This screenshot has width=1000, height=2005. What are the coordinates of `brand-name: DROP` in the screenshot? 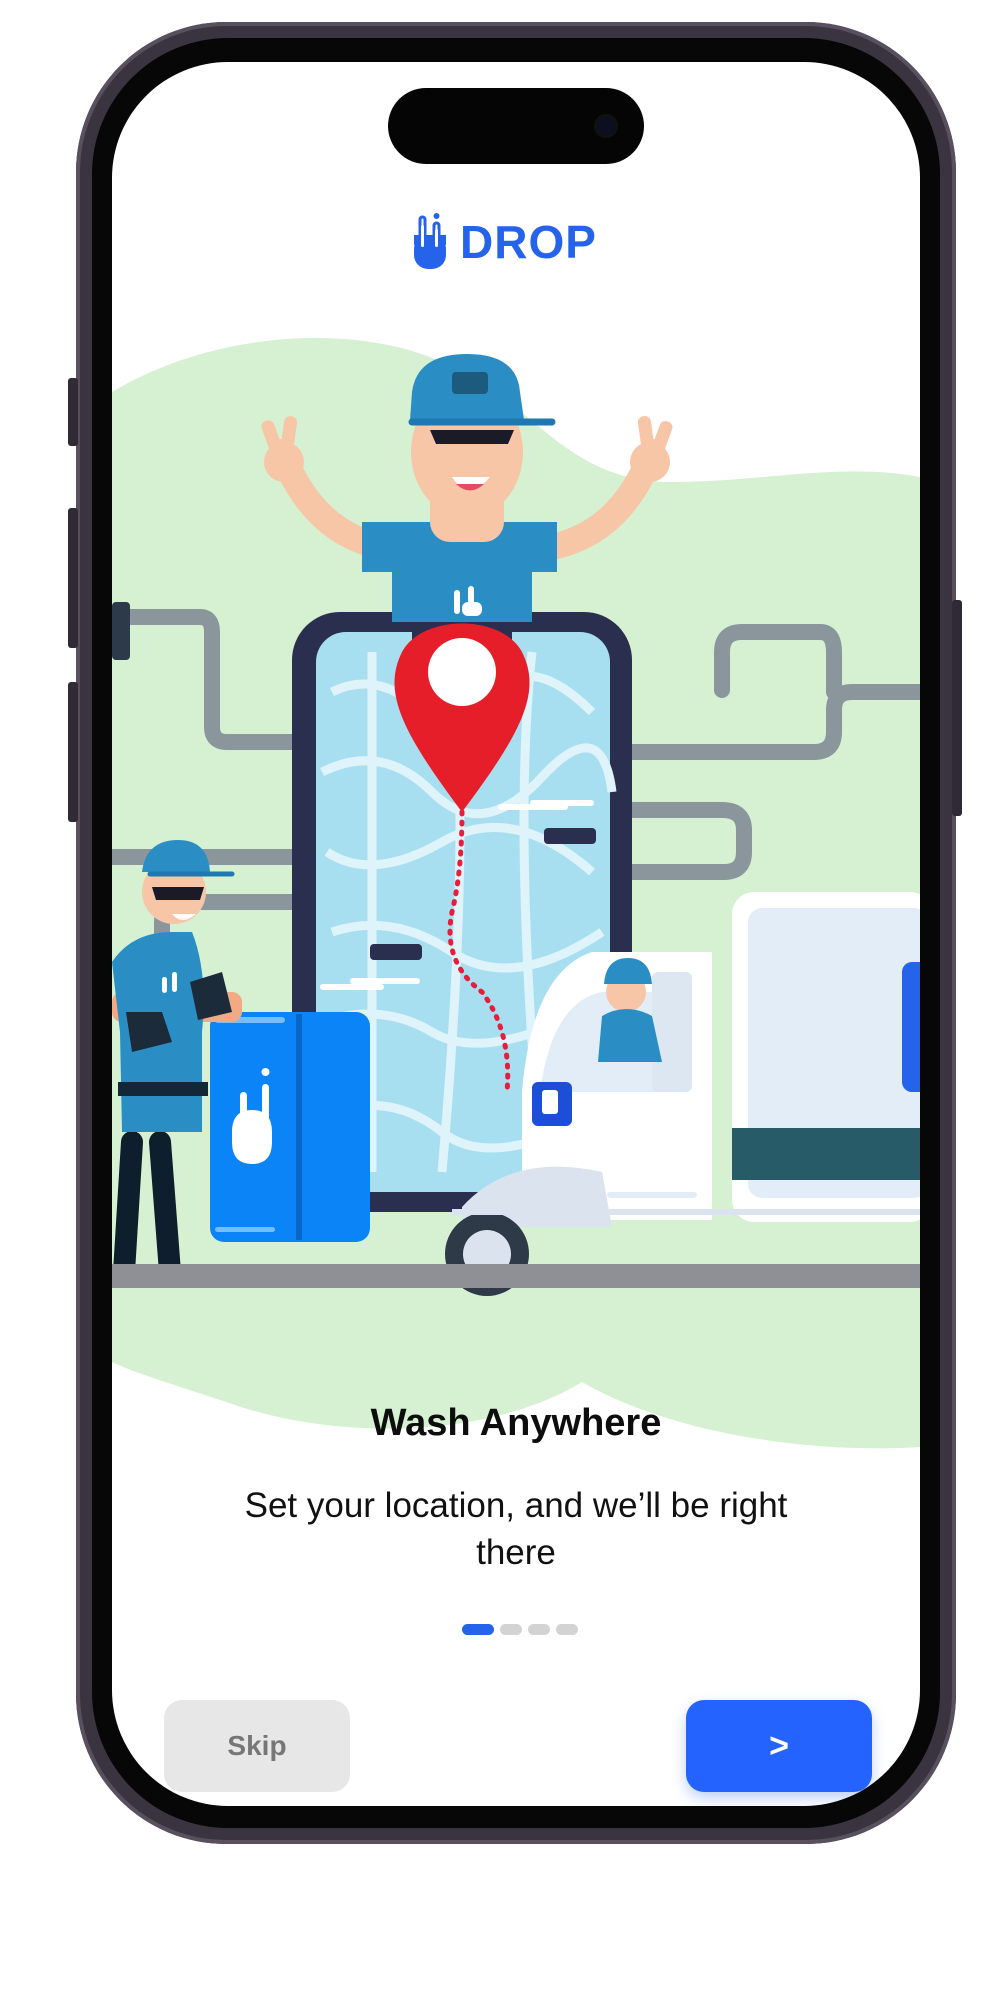 It's located at (528, 242).